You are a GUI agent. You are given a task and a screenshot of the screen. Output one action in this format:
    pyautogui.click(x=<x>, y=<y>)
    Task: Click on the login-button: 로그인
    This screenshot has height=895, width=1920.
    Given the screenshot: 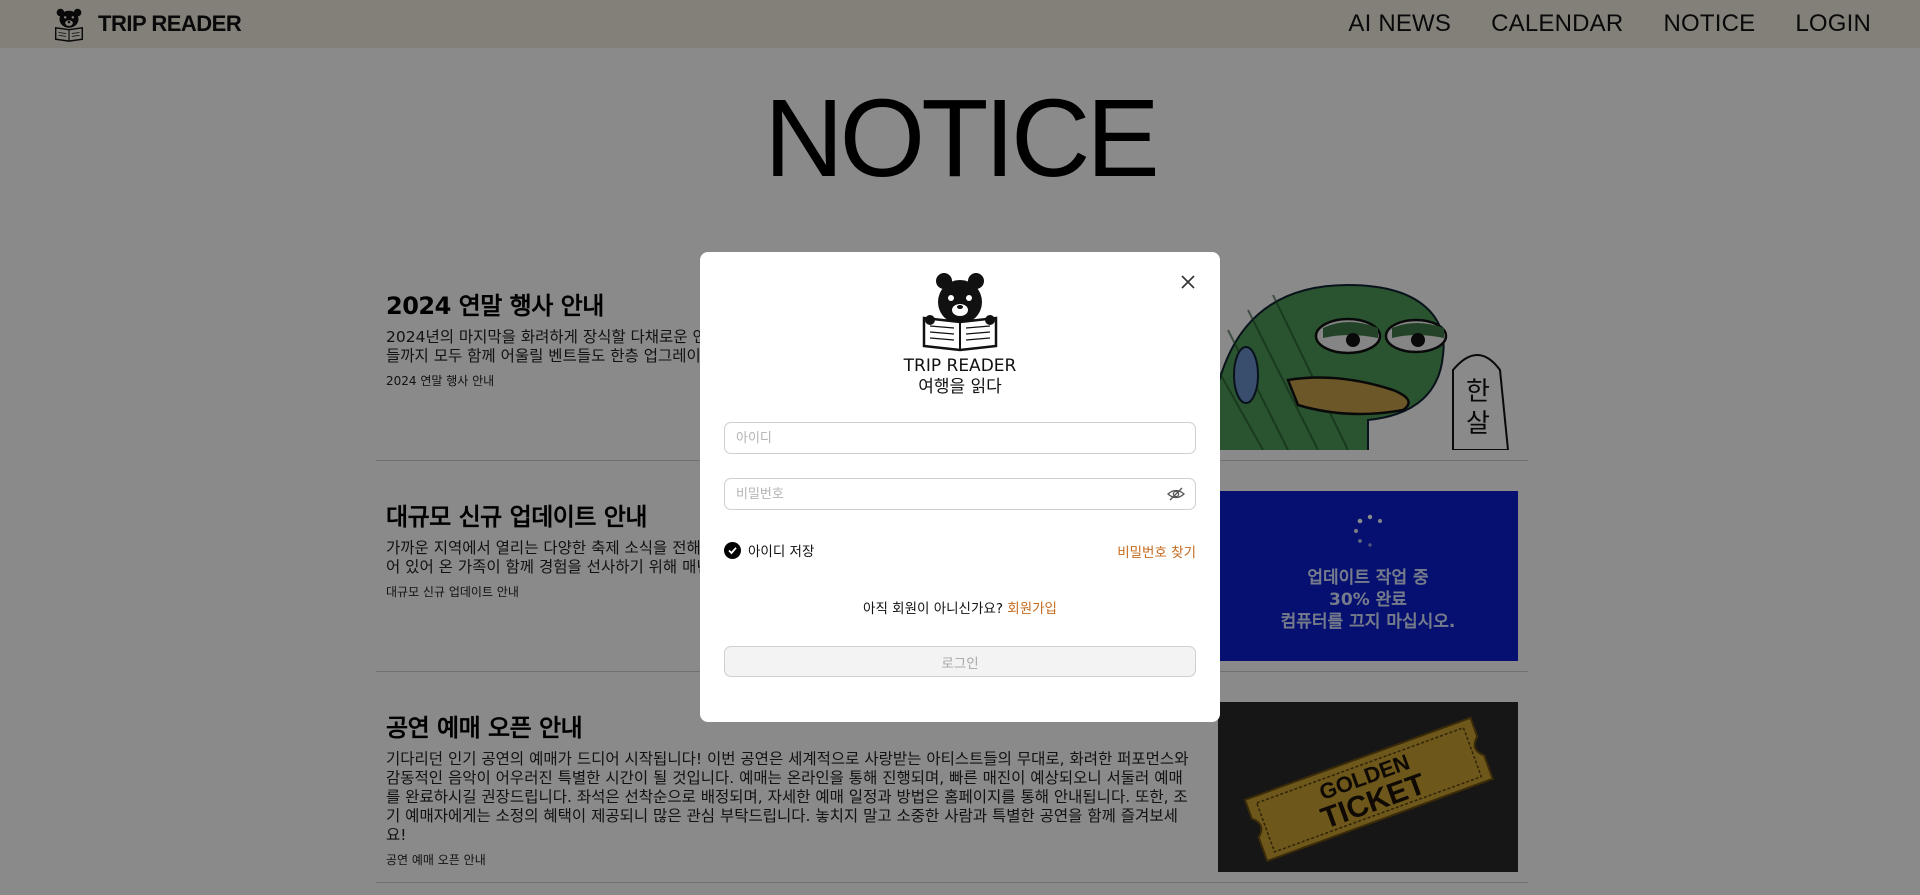 What is the action you would take?
    pyautogui.click(x=960, y=661)
    